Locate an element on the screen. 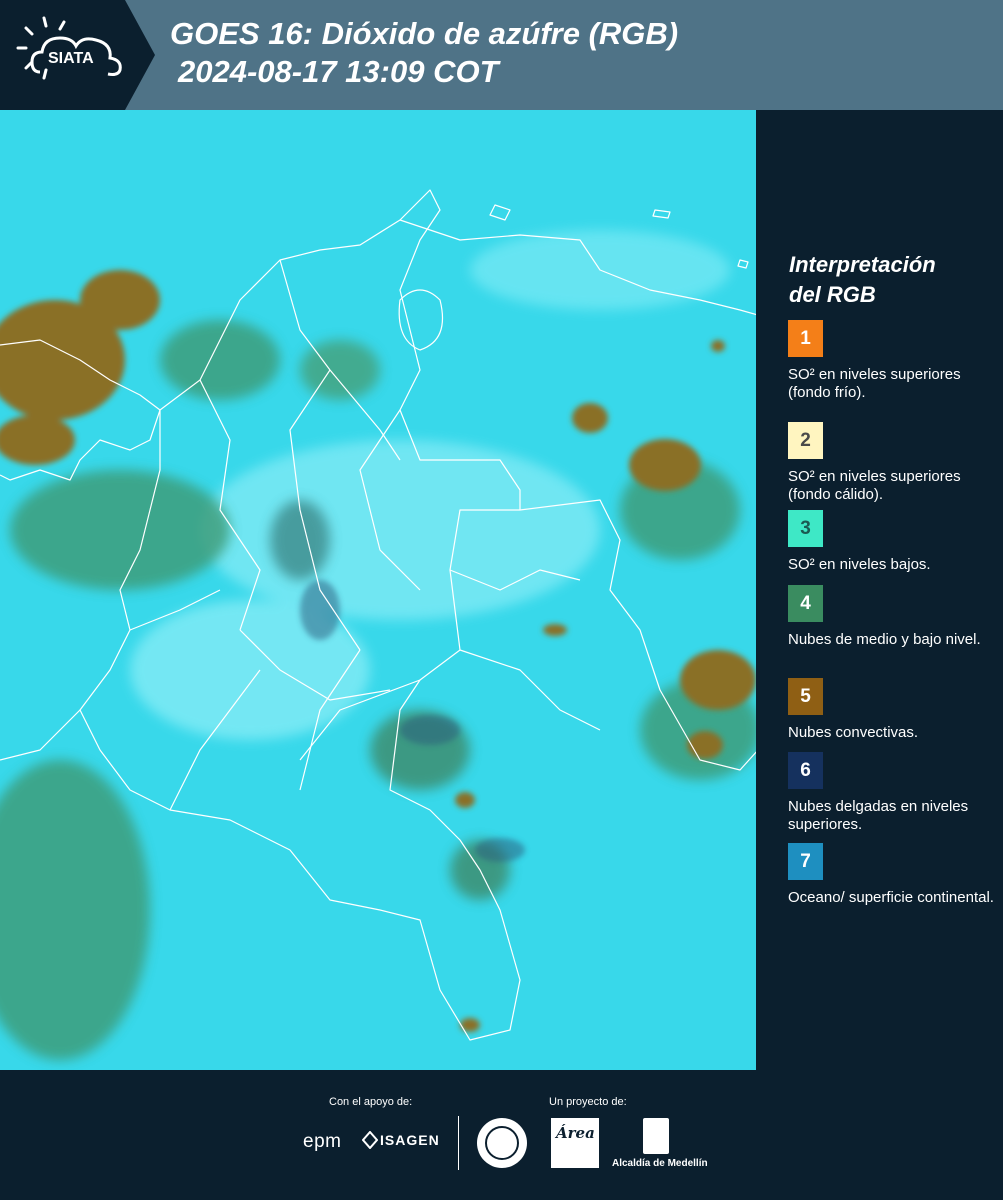  alcaldia-shield-icon is located at coordinates (656, 1136).